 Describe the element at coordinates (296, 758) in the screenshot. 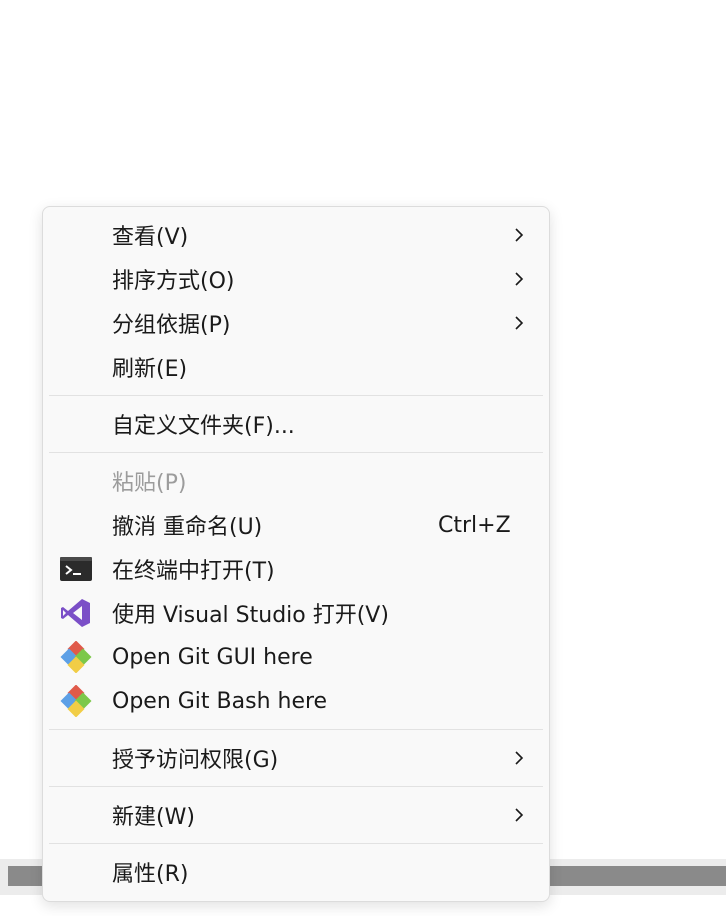

I see `menu-item-give-access: 授予访问权限(G)` at that location.